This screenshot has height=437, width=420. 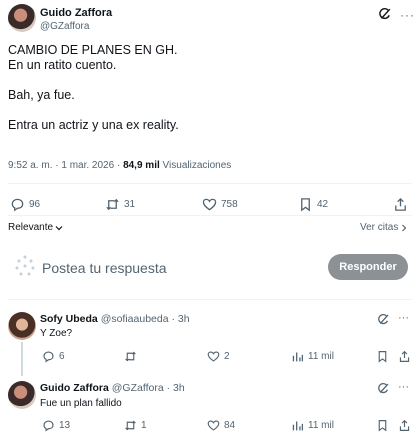 I want to click on views-label: Visualizaciones, so click(x=195, y=165).